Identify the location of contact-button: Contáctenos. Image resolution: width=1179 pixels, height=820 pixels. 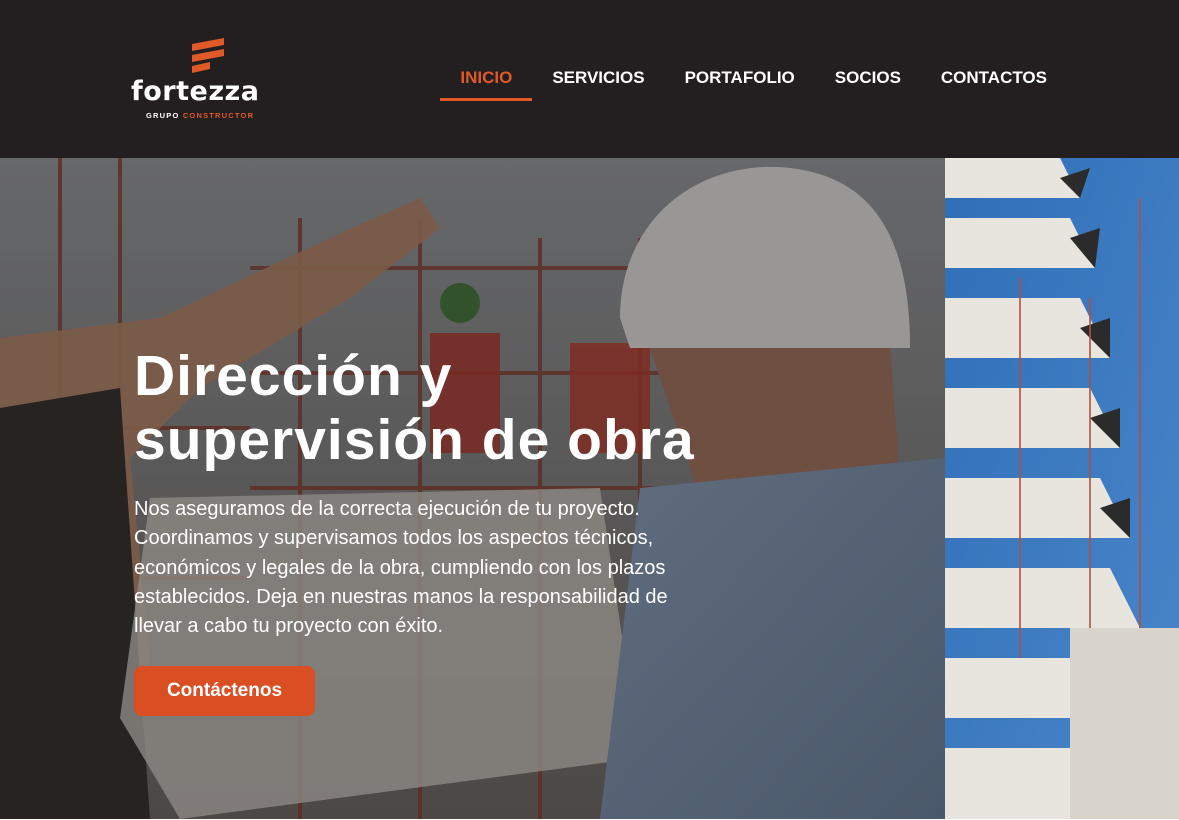
(224, 691).